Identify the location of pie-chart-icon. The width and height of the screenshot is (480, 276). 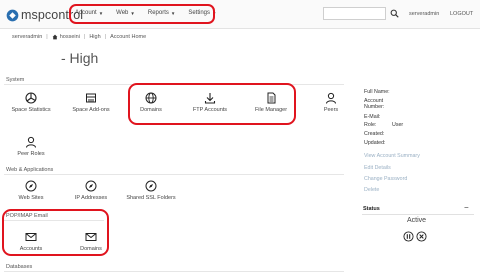
(31, 98).